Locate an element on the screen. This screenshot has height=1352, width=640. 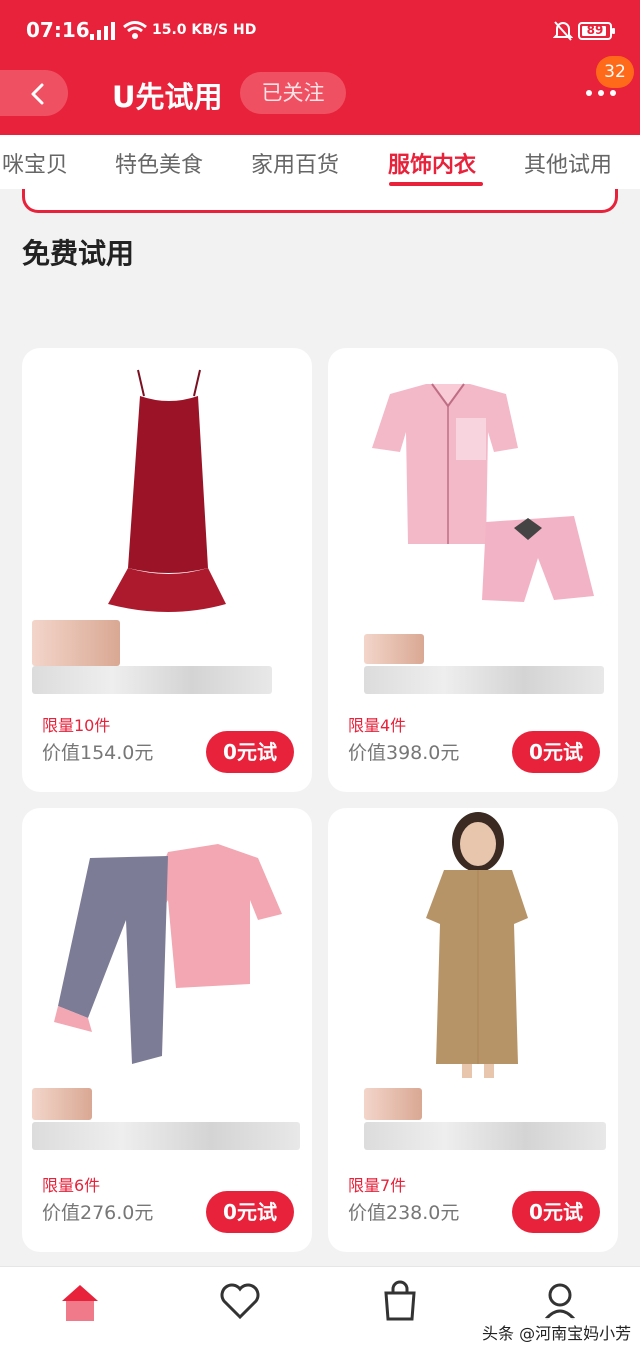
status-bar: 07:16 15.0 KB/S HD 89 is located at coordinates (320, 31).